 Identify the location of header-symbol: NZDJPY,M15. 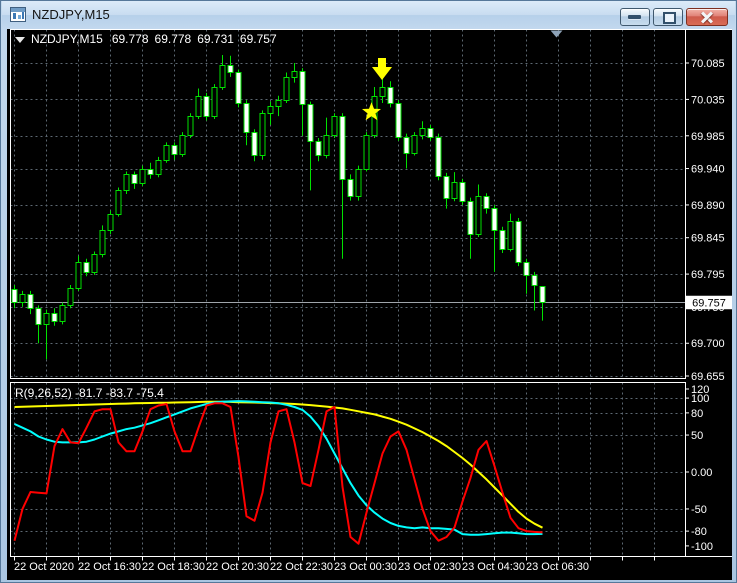
(67, 39).